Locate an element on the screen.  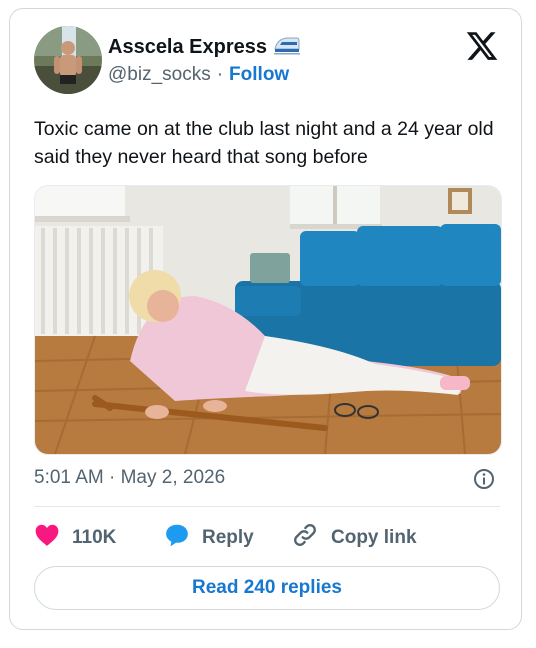
copy-link-label: Copy link is located at coordinates (374, 537).